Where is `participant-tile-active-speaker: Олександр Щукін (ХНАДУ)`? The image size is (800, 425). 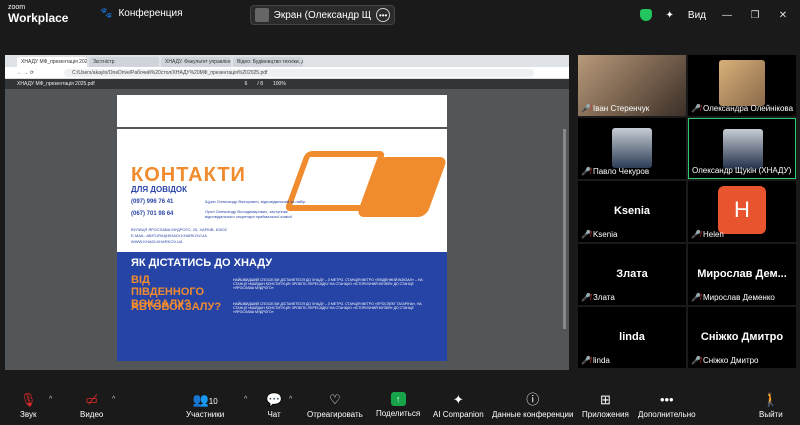
participant-tile-active-speaker: Олександр Щукін (ХНАДУ) is located at coordinates (742, 148).